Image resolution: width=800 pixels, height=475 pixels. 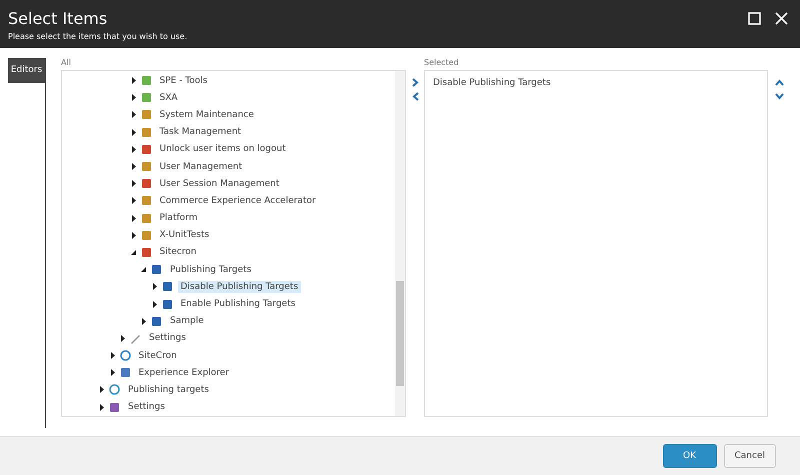 I want to click on tree-item: X-UnitTests, so click(x=184, y=235).